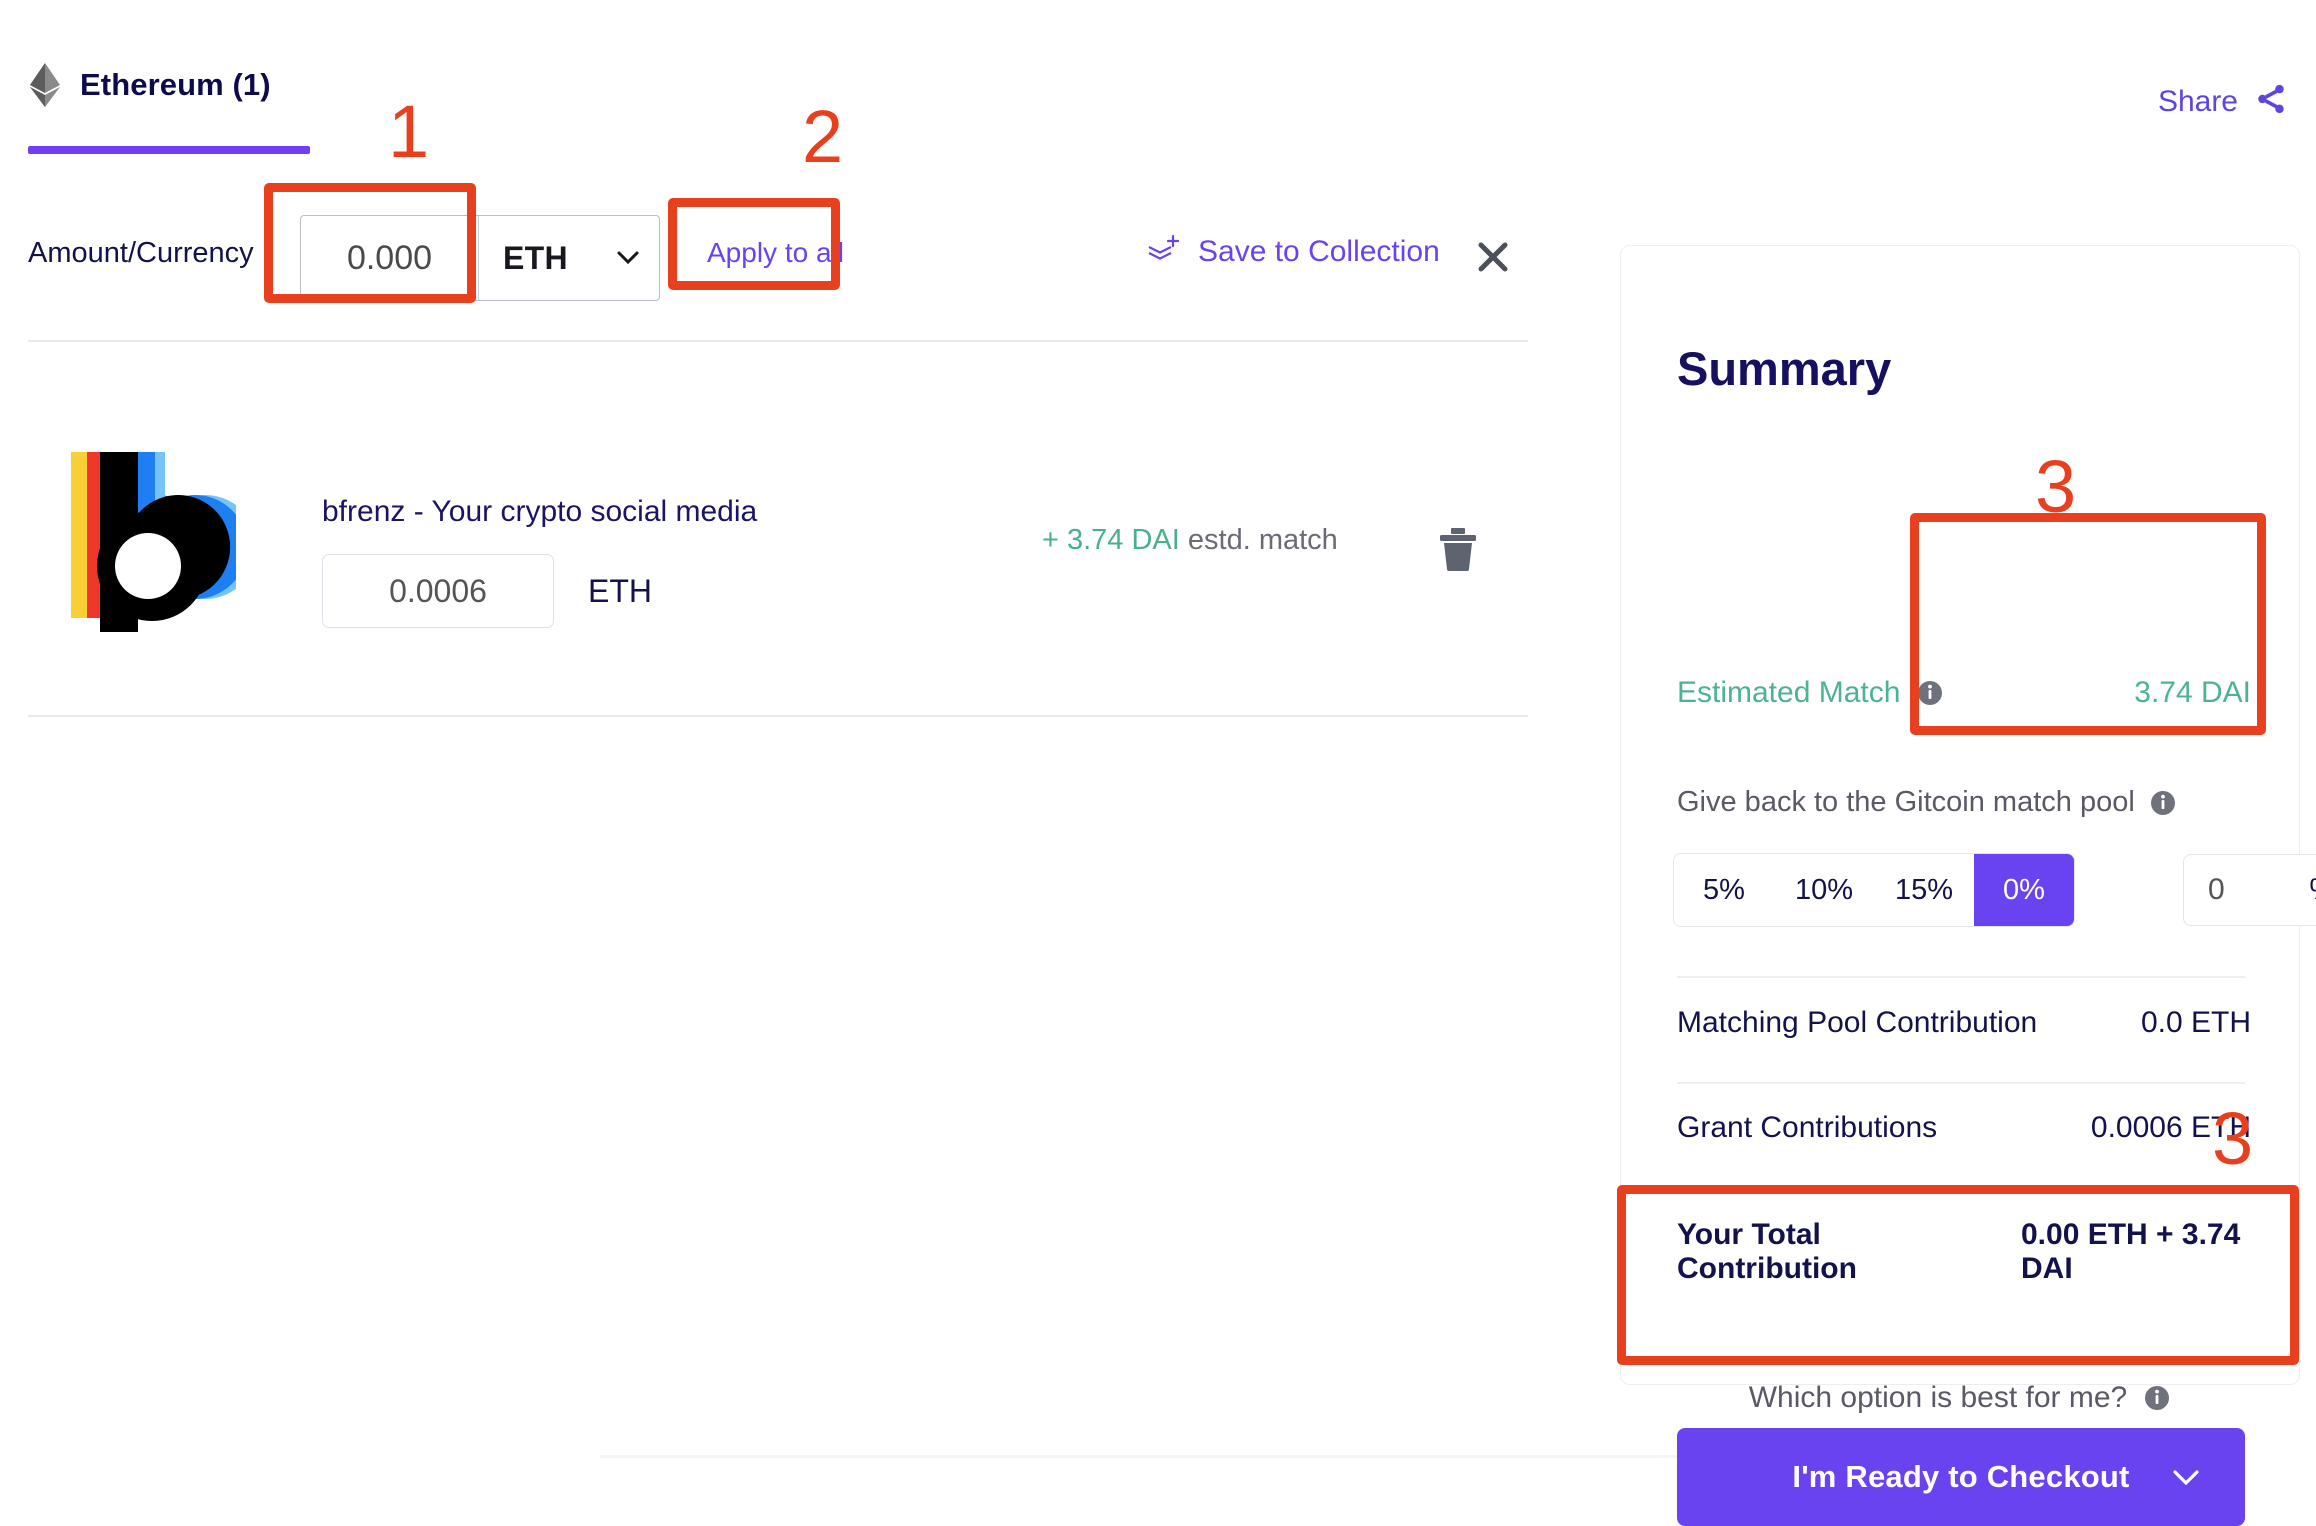 Image resolution: width=2316 pixels, height=1526 pixels. I want to click on currency-select-value: ETH, so click(535, 257).